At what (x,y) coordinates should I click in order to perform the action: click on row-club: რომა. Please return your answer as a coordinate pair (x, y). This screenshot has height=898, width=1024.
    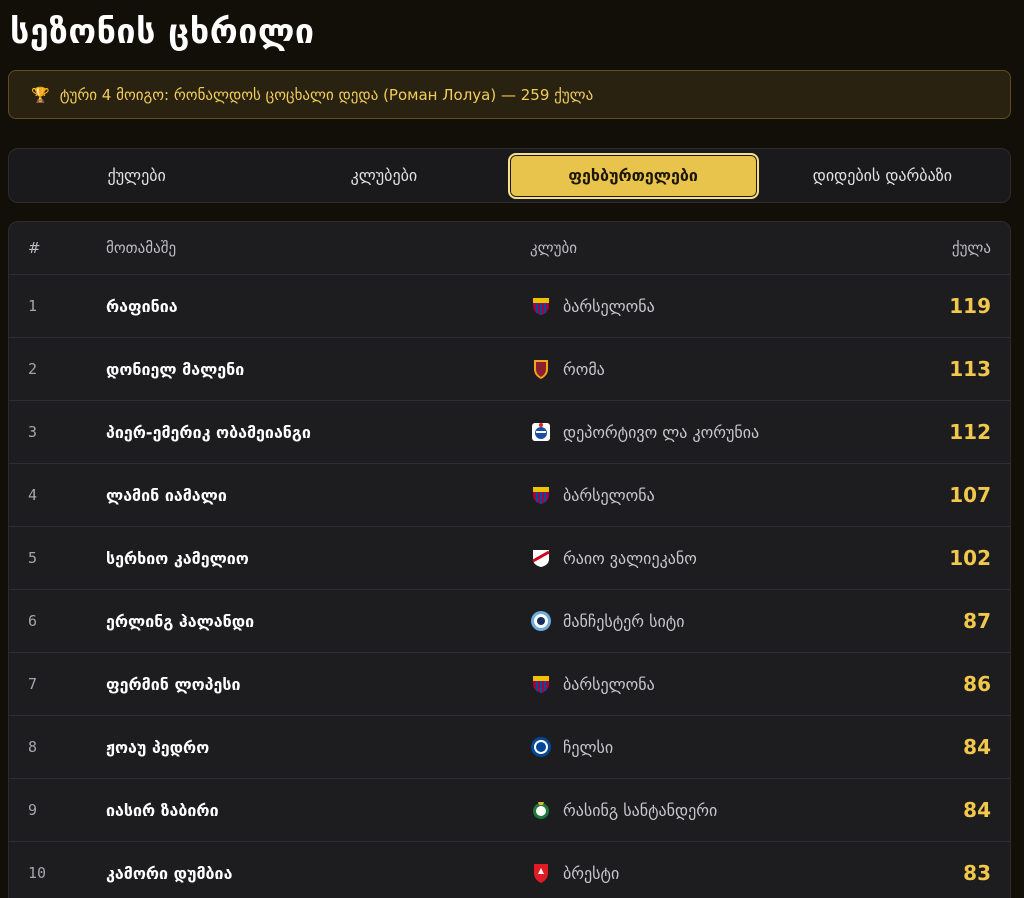
    Looking at the image, I should click on (700, 369).